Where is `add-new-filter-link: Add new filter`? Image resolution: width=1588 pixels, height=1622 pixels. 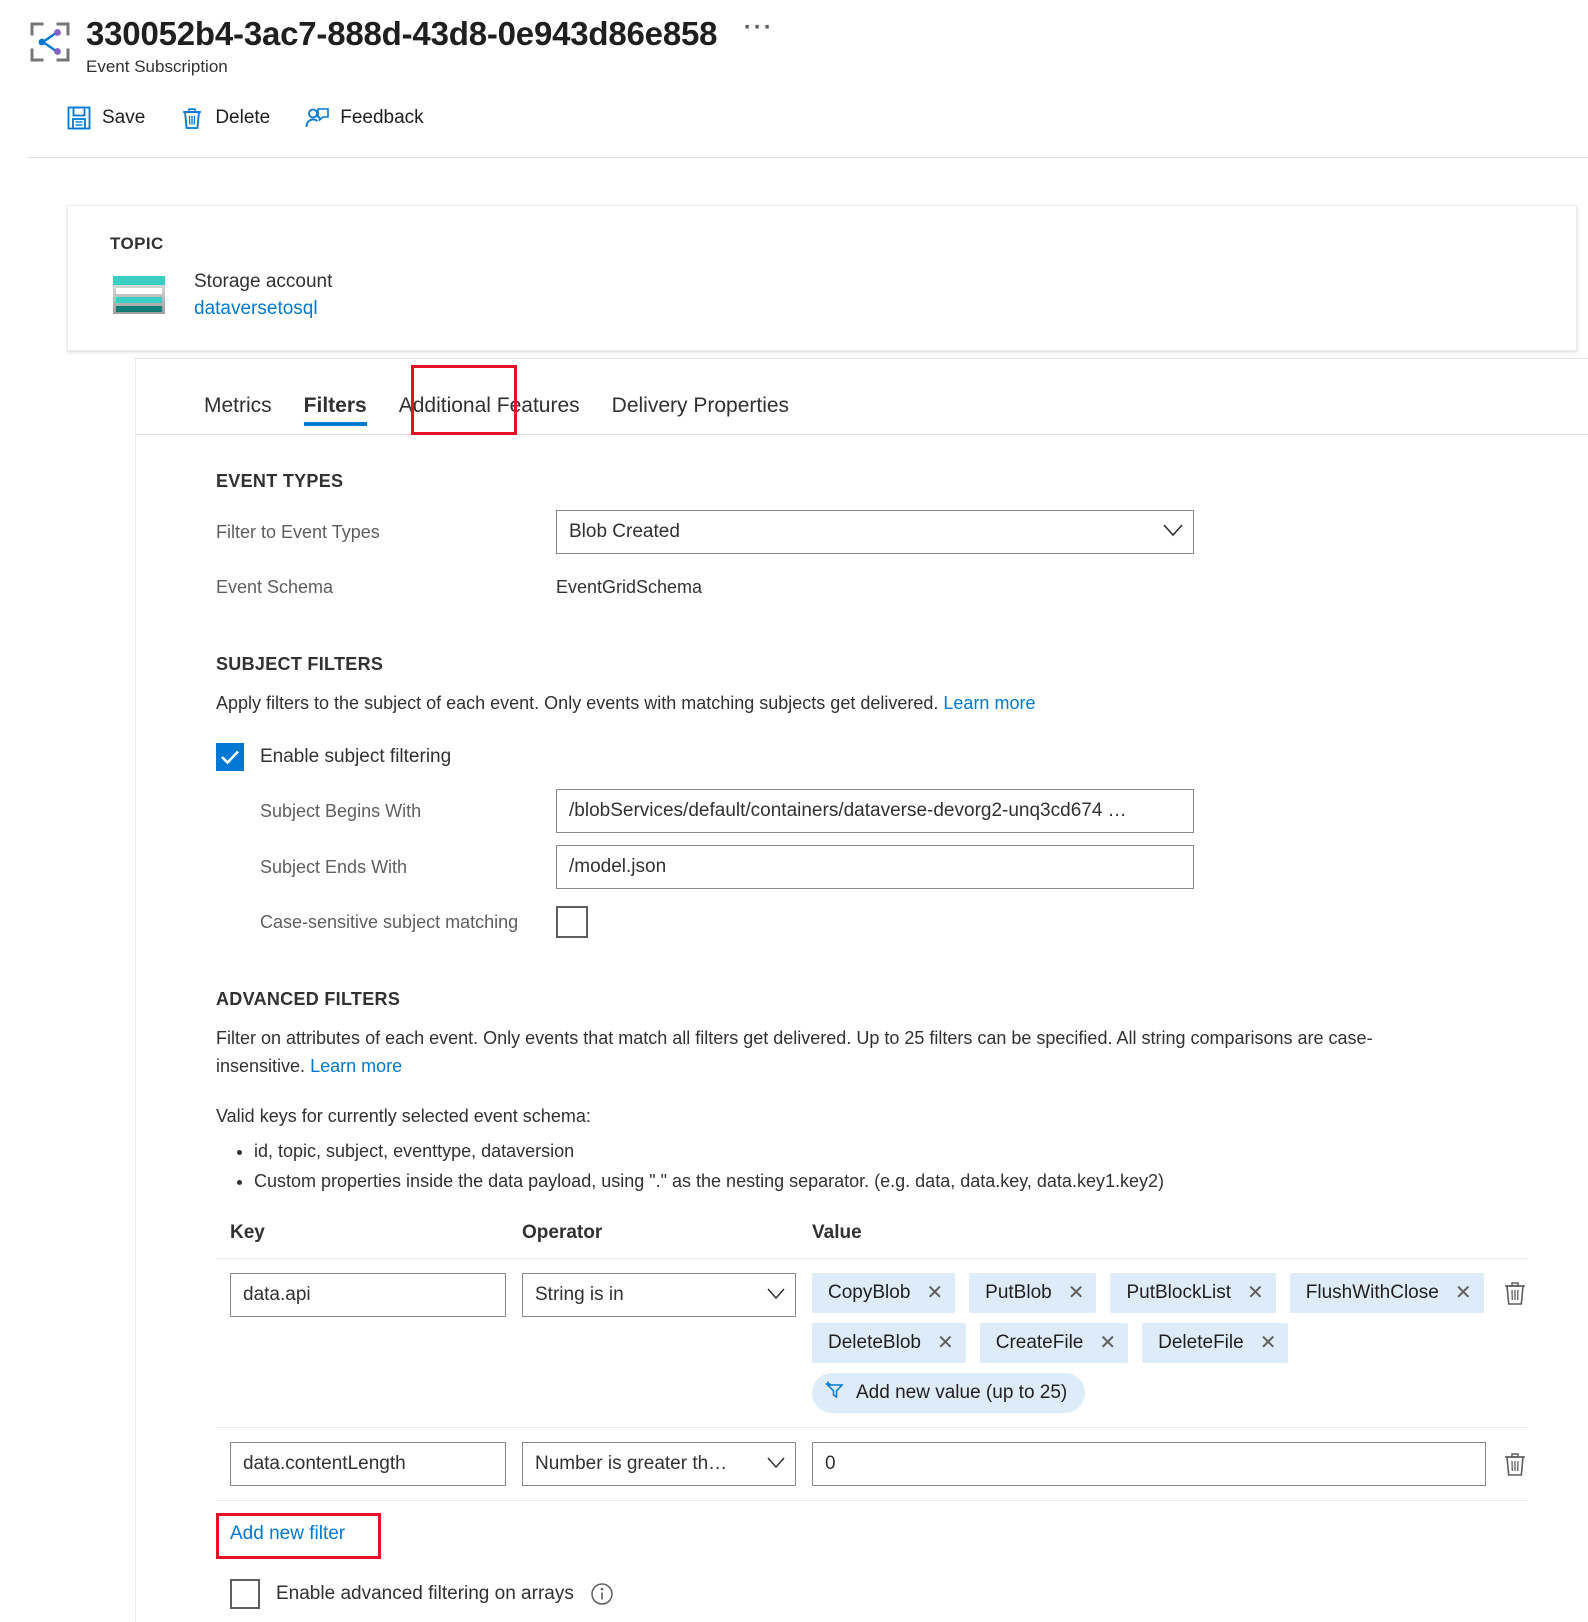
add-new-filter-link: Add new filter is located at coordinates (287, 1534).